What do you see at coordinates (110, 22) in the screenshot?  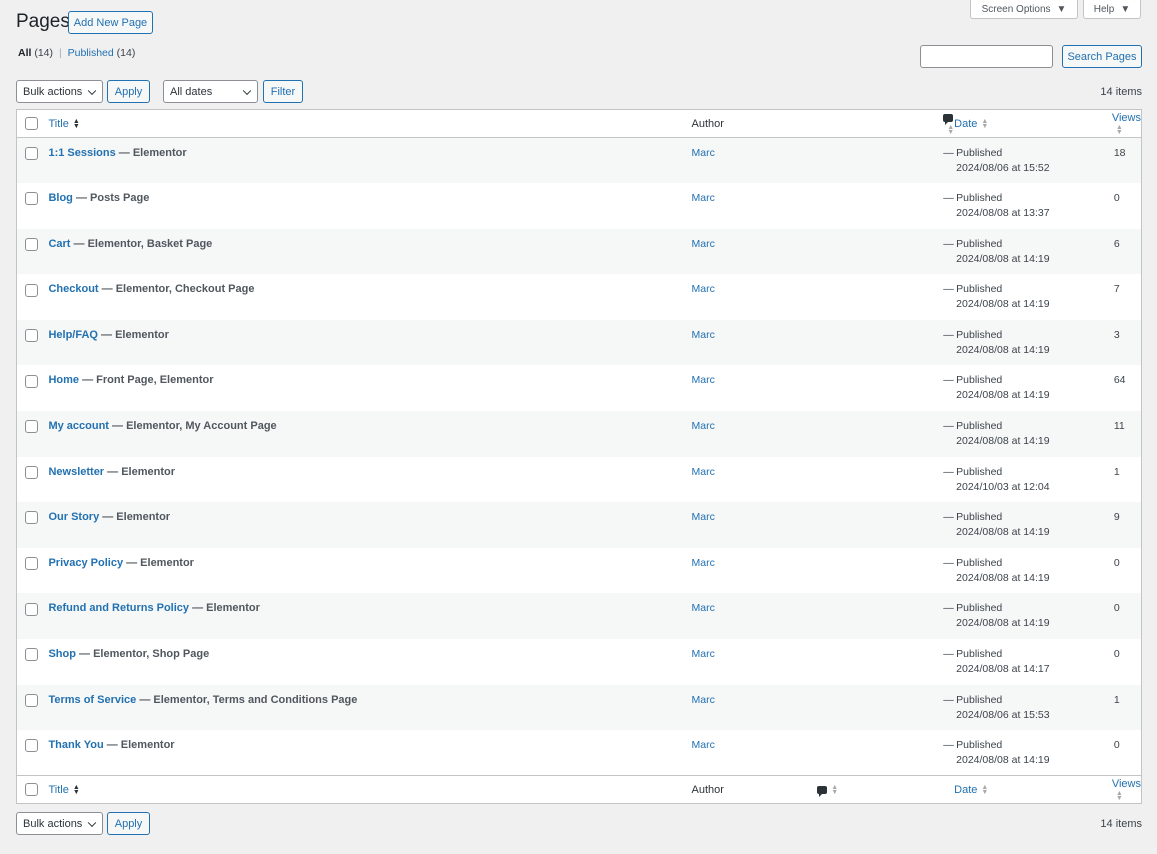 I see `add-new-page-button: Add New Page` at bounding box center [110, 22].